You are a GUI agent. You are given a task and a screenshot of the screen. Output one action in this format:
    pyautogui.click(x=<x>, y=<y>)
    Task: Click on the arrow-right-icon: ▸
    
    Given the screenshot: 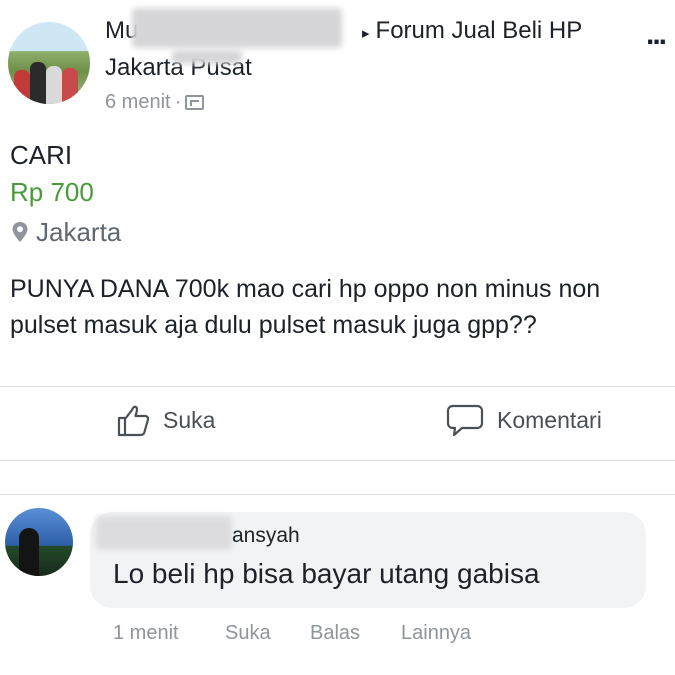 What is the action you would take?
    pyautogui.click(x=366, y=33)
    